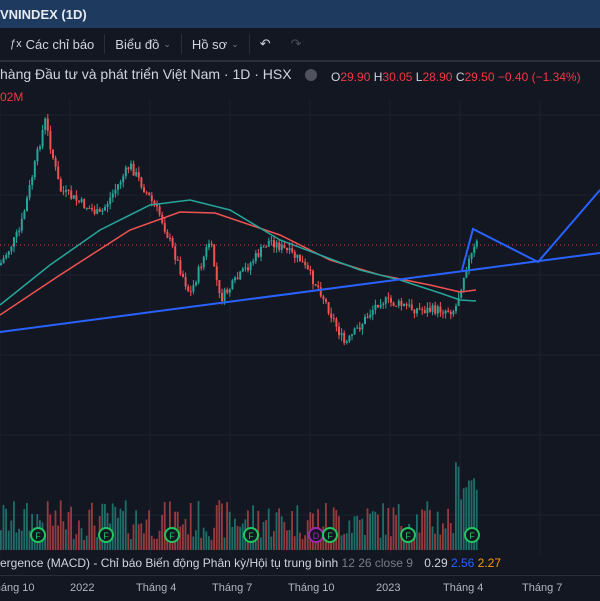  Describe the element at coordinates (397, 77) in the screenshot. I see `high-value: 30.05` at that location.